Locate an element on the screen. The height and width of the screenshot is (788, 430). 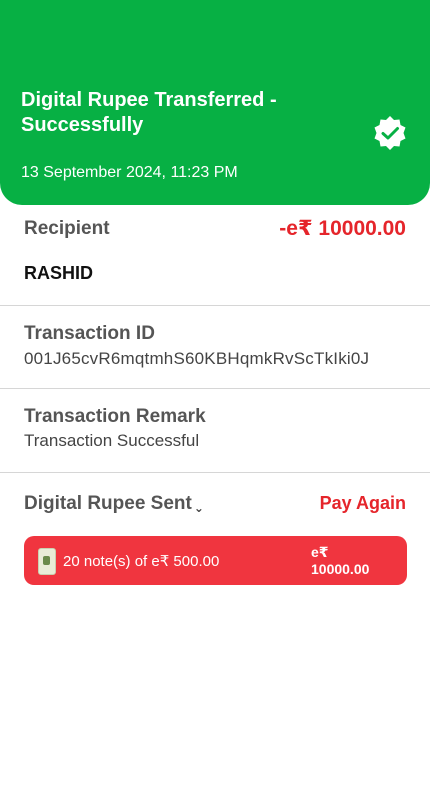
recipient-label: Recipient is located at coordinates (67, 228).